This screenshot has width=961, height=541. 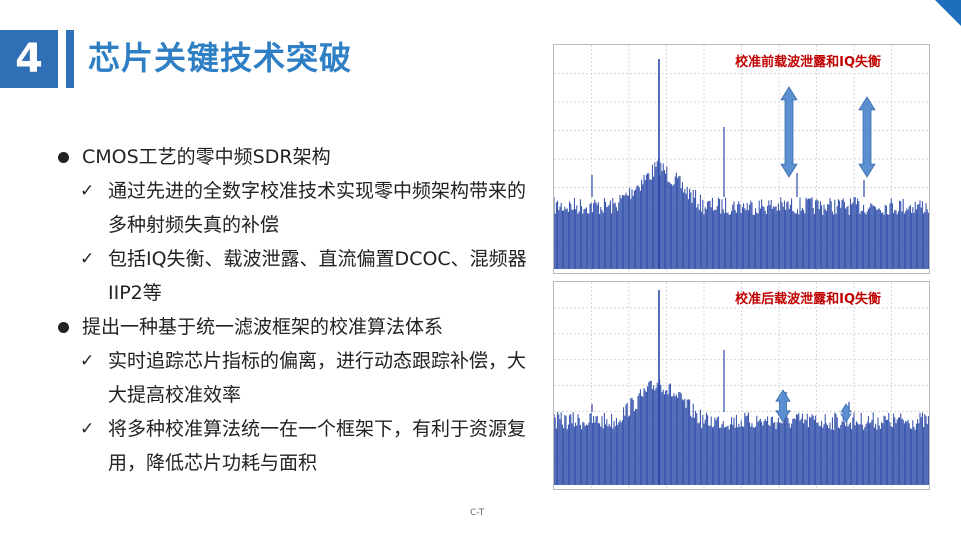 I want to click on sub-bullet-item: ✓ 包括IQ失衡、载波泄露、直流偏置DCOC、混频器IIP2等, so click(x=292, y=276).